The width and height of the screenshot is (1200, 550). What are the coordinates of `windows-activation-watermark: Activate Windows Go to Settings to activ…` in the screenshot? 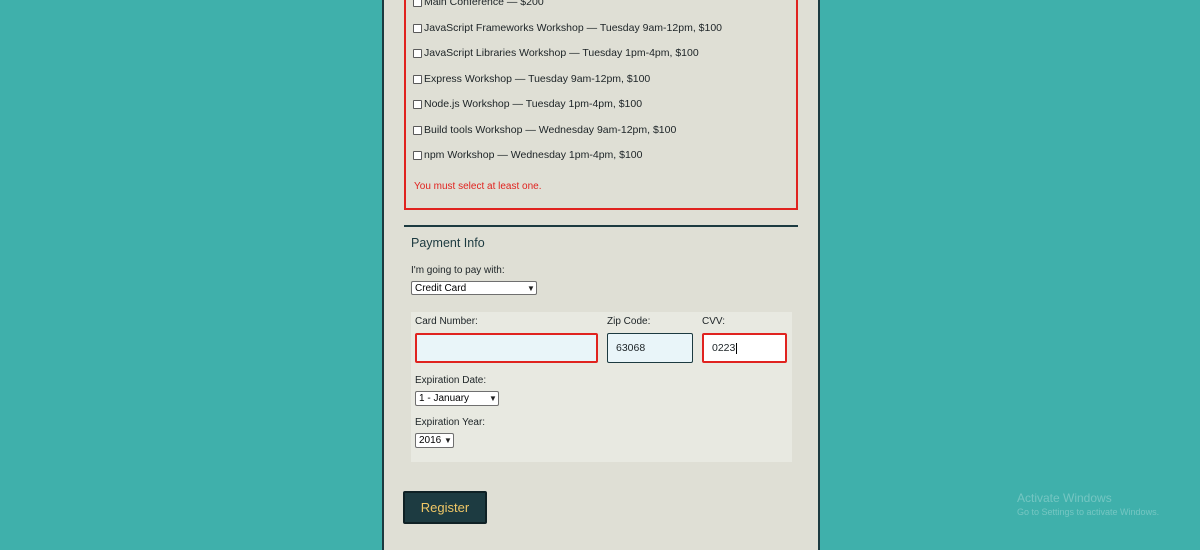 It's located at (1088, 504).